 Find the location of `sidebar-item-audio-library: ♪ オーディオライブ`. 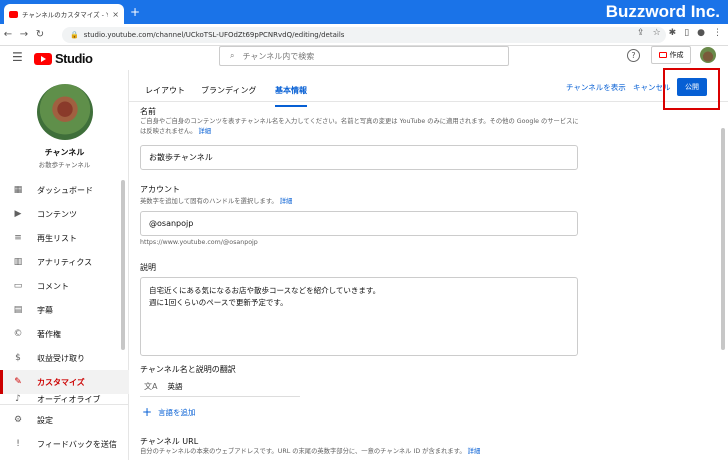

sidebar-item-audio-library: ♪ オーディオライブ is located at coordinates (64, 399).